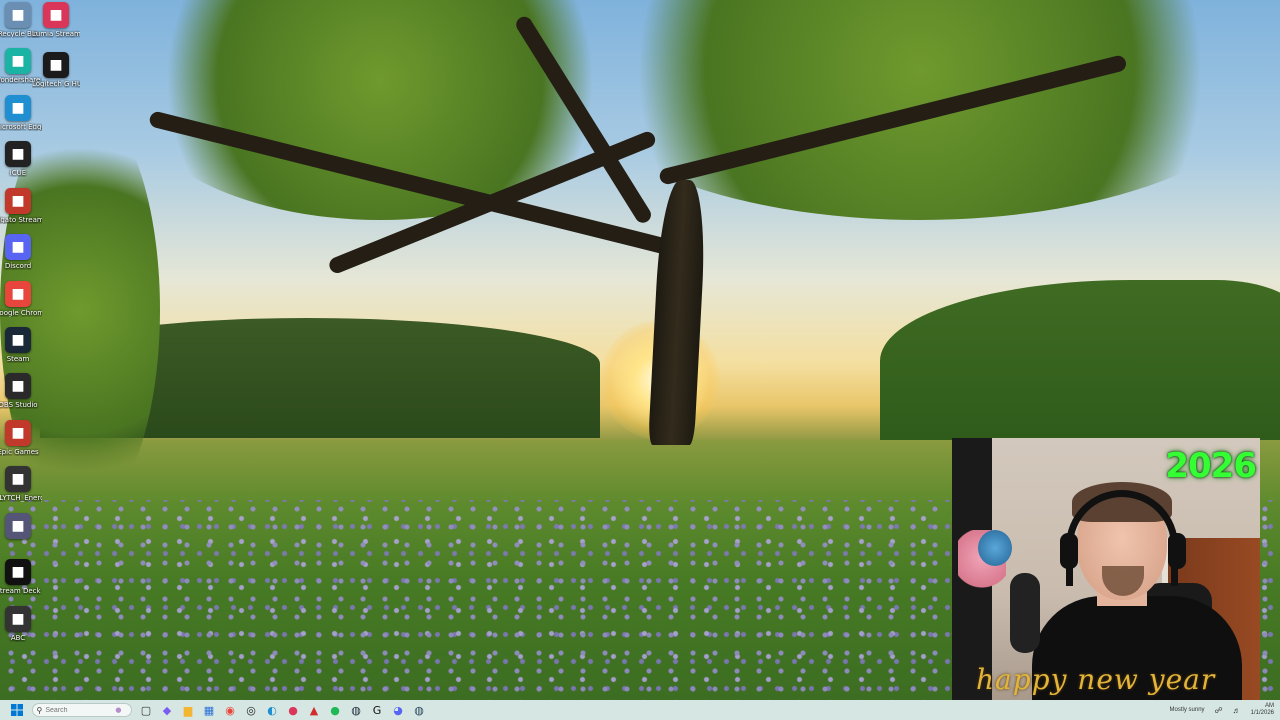 The width and height of the screenshot is (1280, 720). I want to click on weather-status: Mostly sunny, so click(1187, 710).